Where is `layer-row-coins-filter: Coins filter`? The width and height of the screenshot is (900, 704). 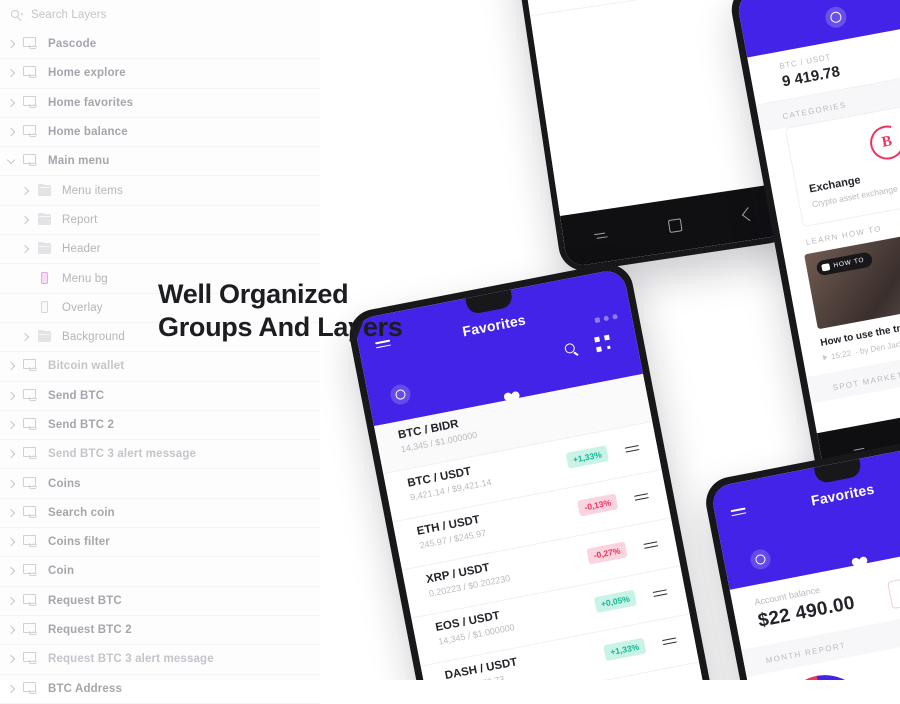
layer-row-coins-filter: Coins filter is located at coordinates (160, 543).